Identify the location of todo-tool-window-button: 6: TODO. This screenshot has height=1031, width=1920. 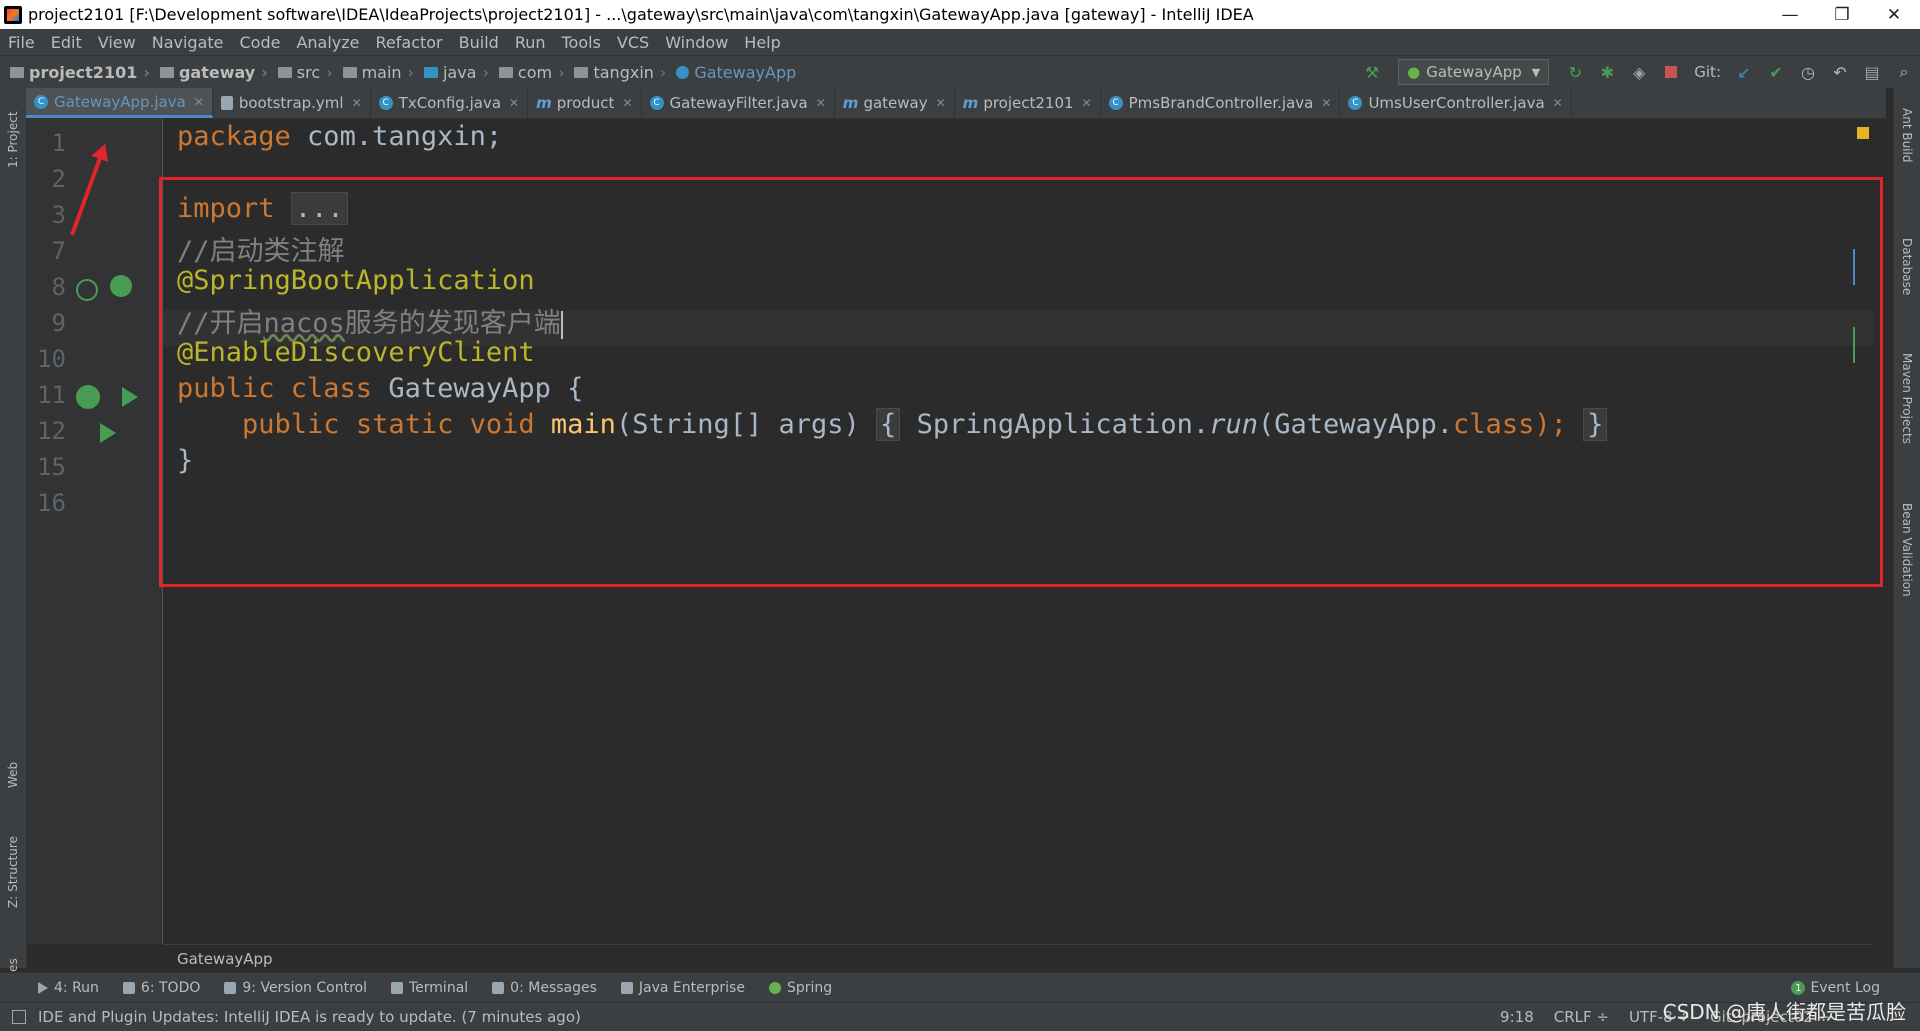
(161, 988).